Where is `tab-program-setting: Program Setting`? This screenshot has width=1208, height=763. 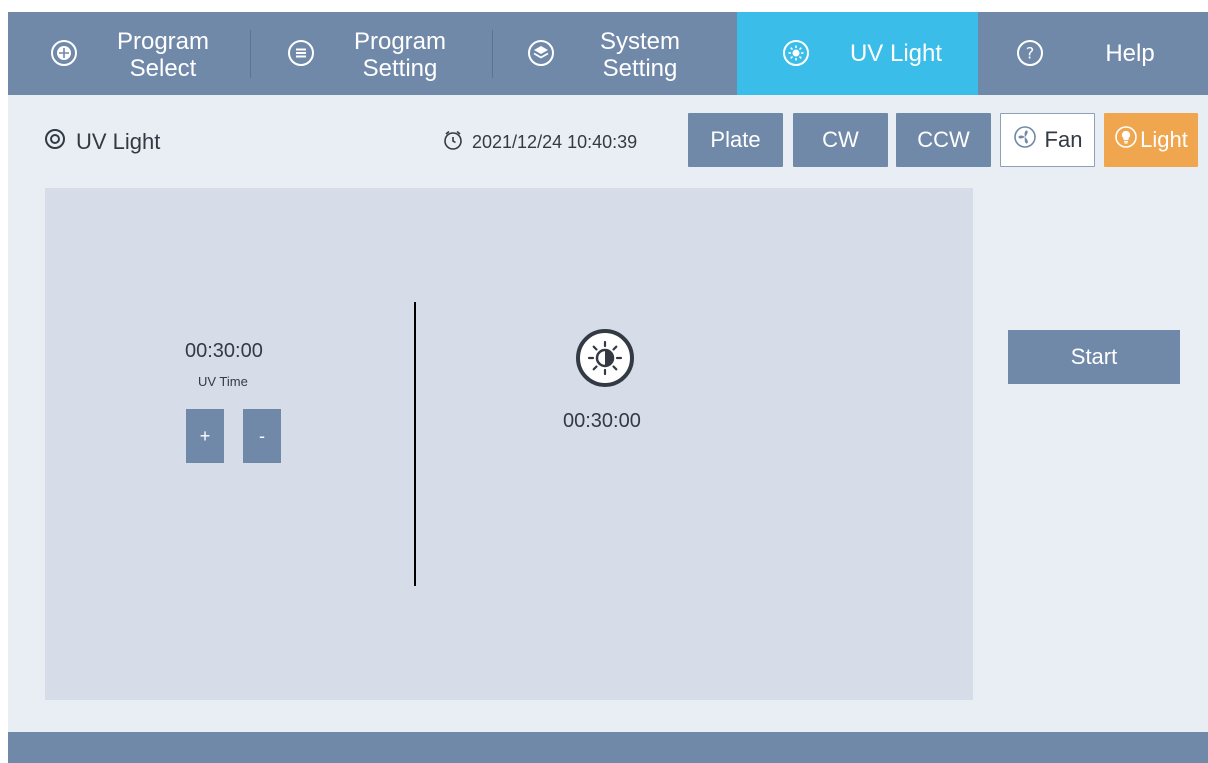 tab-program-setting: Program Setting is located at coordinates (371, 53).